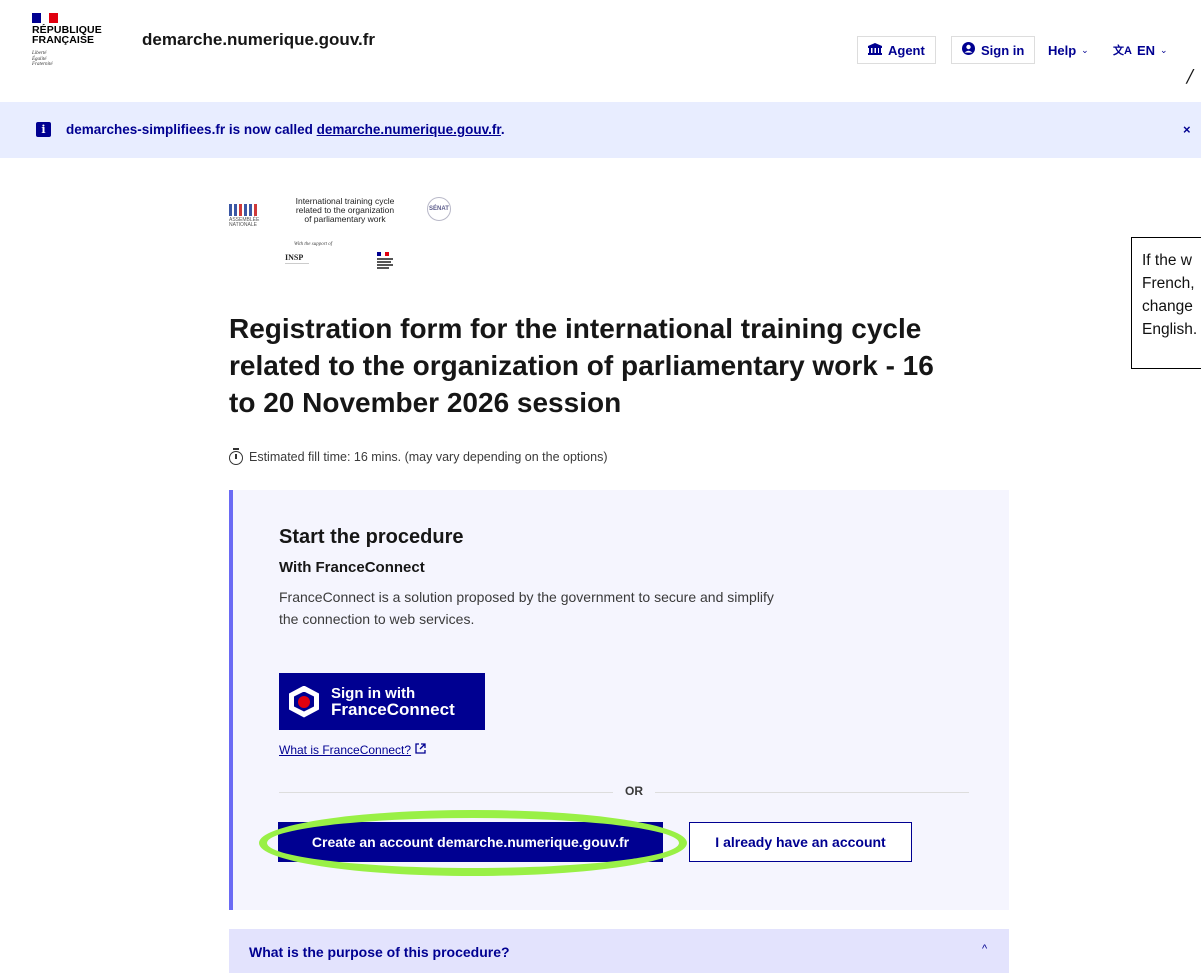  What do you see at coordinates (420, 750) in the screenshot?
I see `external-link-icon` at bounding box center [420, 750].